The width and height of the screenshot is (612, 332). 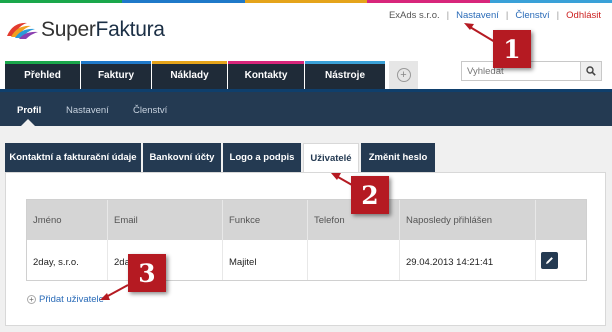 What do you see at coordinates (428, 1) in the screenshot?
I see `strip-pink` at bounding box center [428, 1].